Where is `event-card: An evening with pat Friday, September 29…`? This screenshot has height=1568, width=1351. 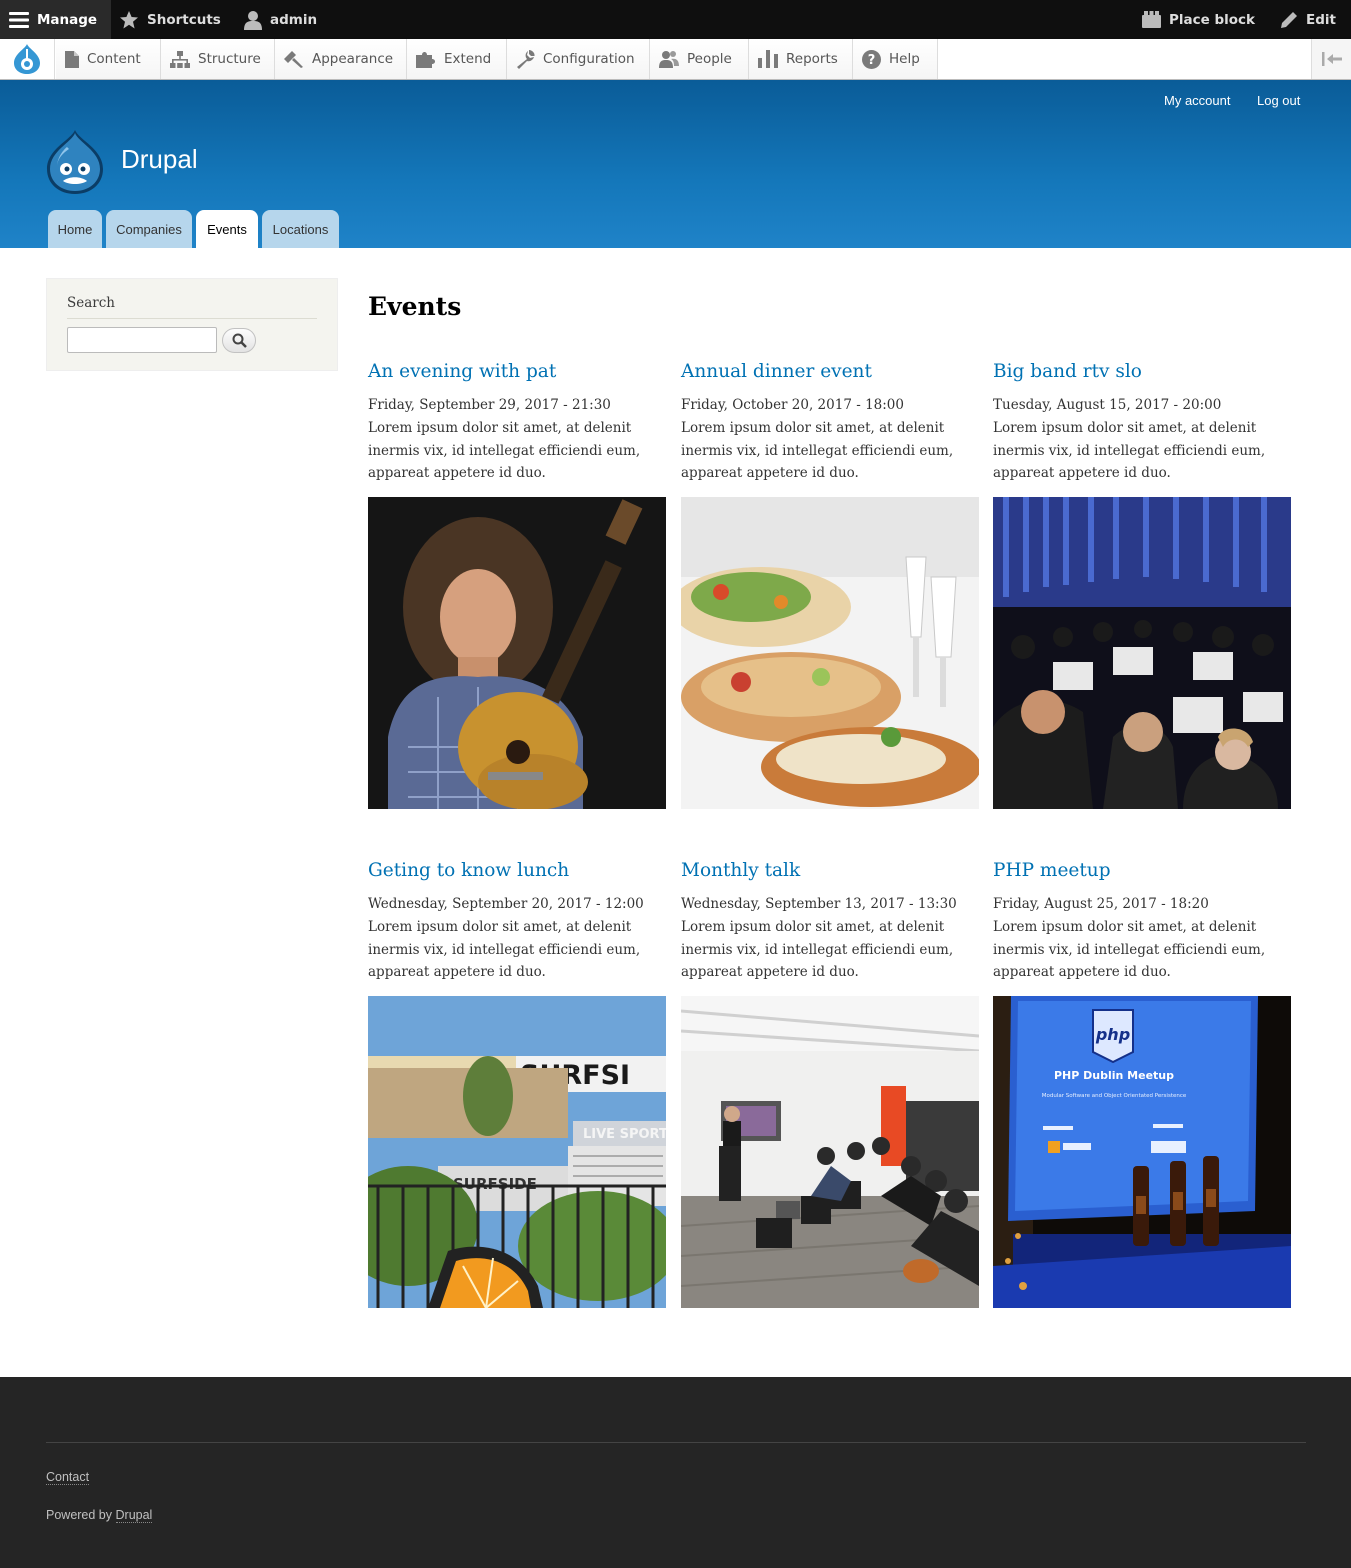
event-card: An evening with pat Friday, September 29… is located at coordinates (517, 584).